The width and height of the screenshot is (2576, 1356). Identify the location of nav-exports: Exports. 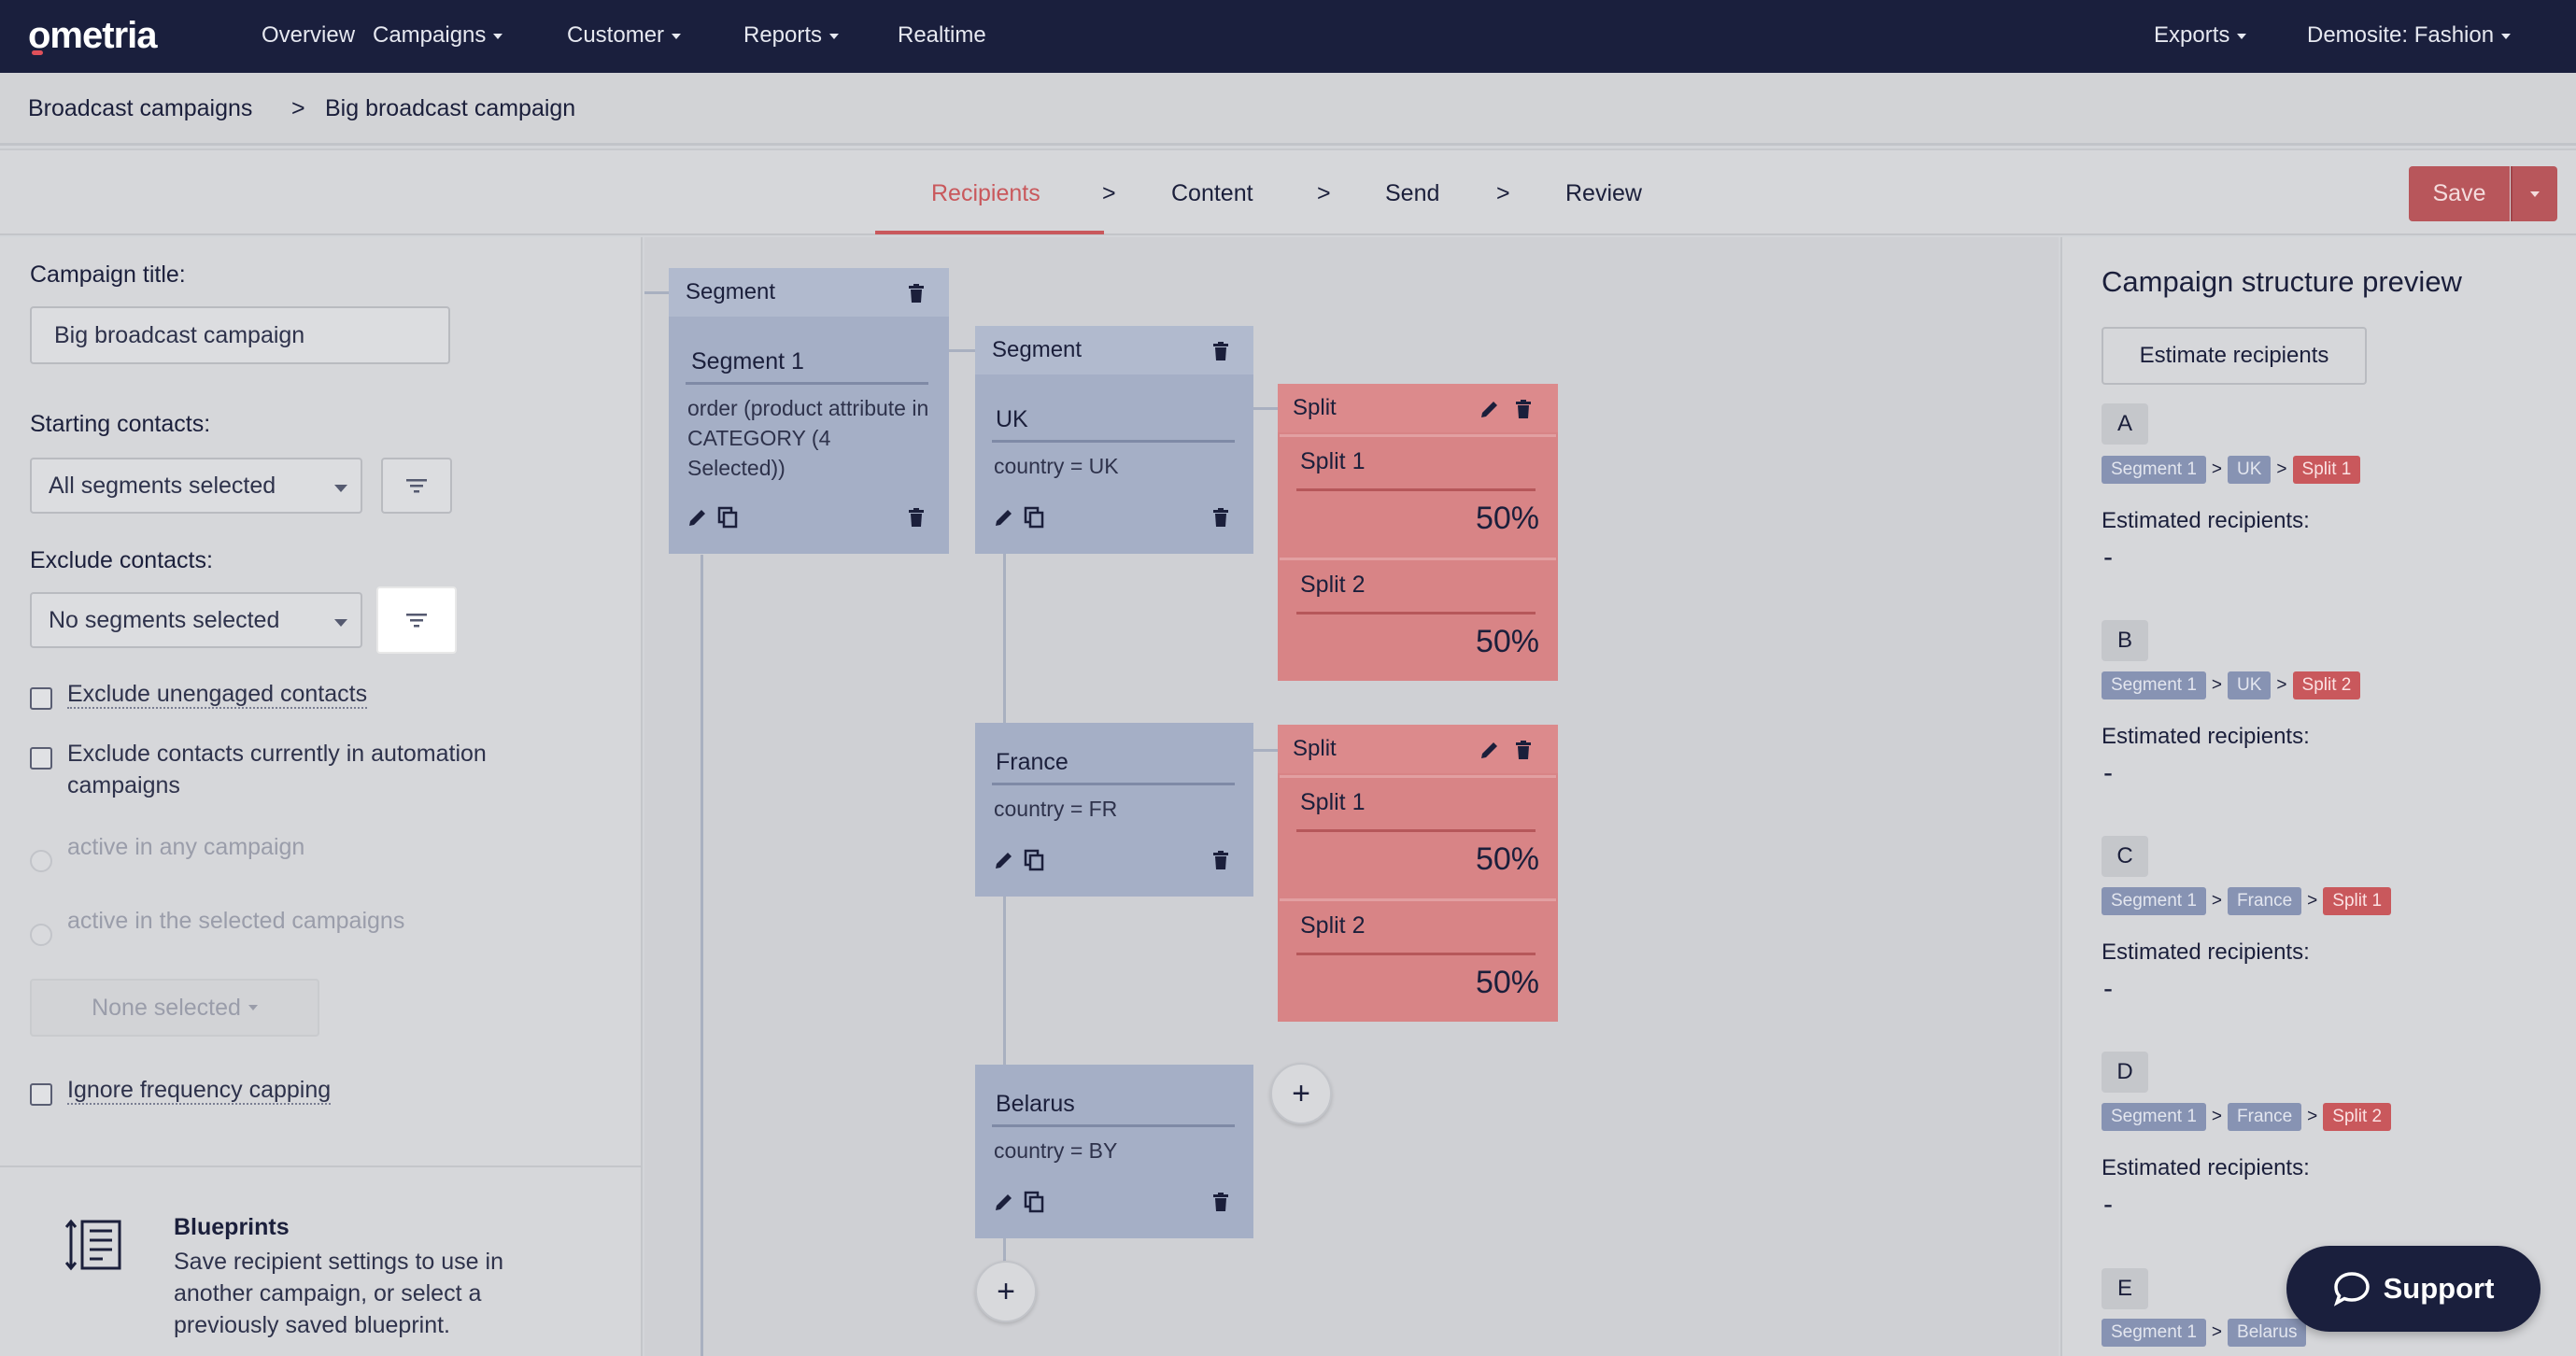
(2200, 35).